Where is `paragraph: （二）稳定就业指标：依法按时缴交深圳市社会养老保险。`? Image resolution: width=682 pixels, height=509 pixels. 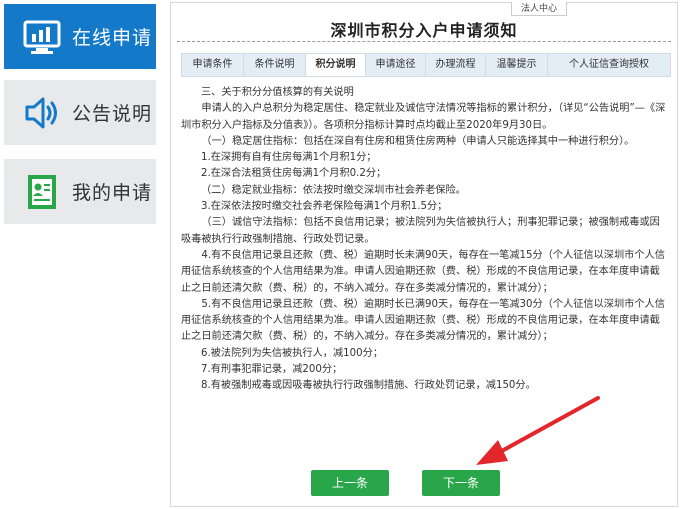 paragraph: （二）稳定就业指标：依法按时缴交深圳市社会养老保险。 is located at coordinates (333, 190).